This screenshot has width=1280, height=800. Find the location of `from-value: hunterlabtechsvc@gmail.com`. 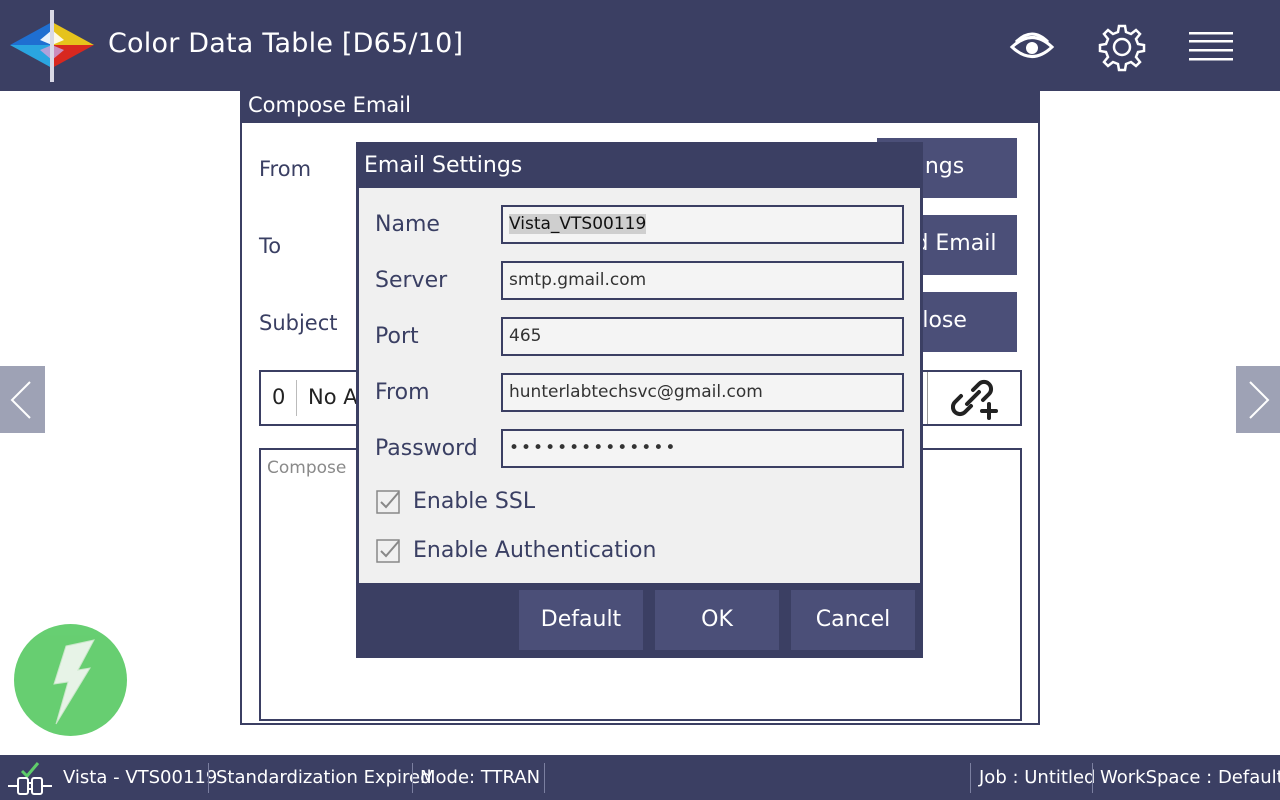

from-value: hunterlabtechsvc@gmail.com is located at coordinates (636, 392).